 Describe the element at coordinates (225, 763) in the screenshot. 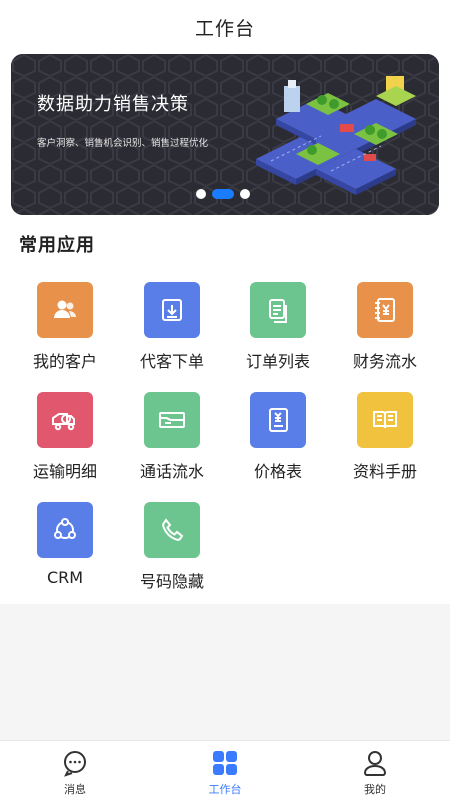

I see `grid-icon` at that location.